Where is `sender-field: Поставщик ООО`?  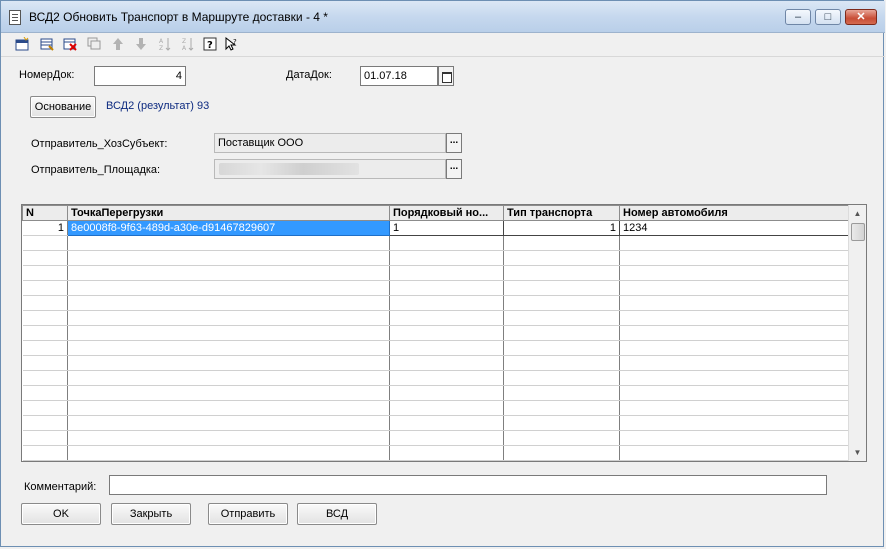
sender-field: Поставщик ООО is located at coordinates (330, 143).